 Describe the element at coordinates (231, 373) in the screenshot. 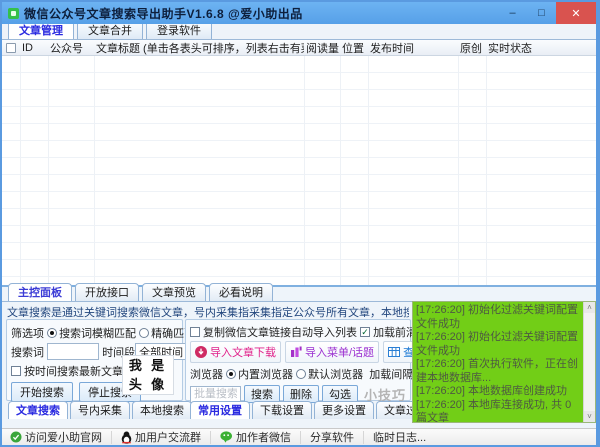

I see `builtin-browser-radio` at that location.